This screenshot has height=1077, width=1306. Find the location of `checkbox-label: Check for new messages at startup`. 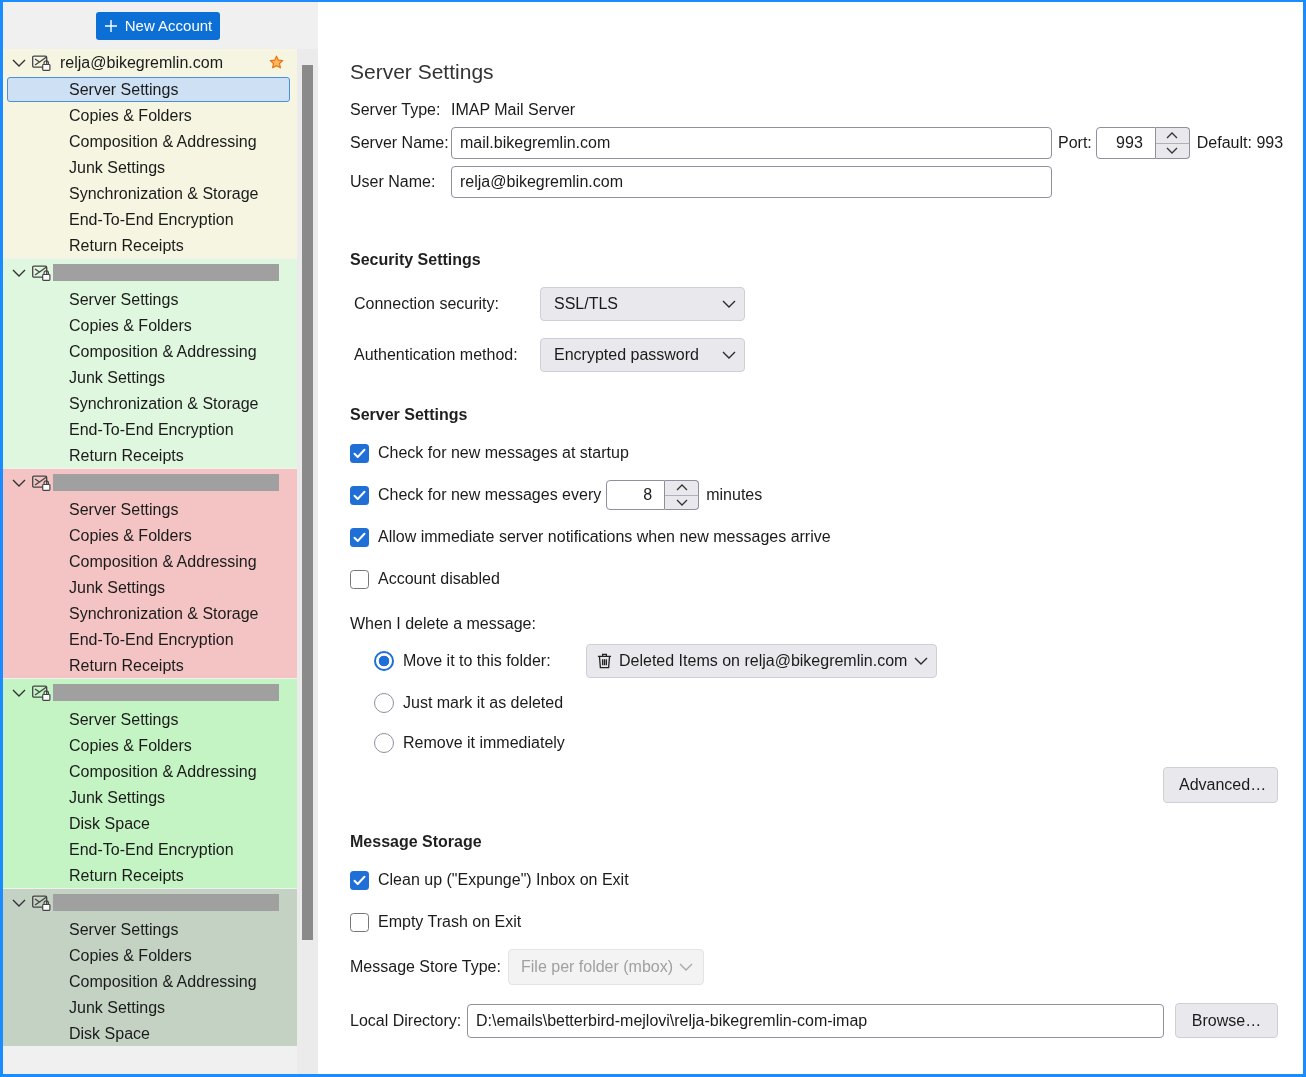

checkbox-label: Check for new messages at startup is located at coordinates (503, 453).